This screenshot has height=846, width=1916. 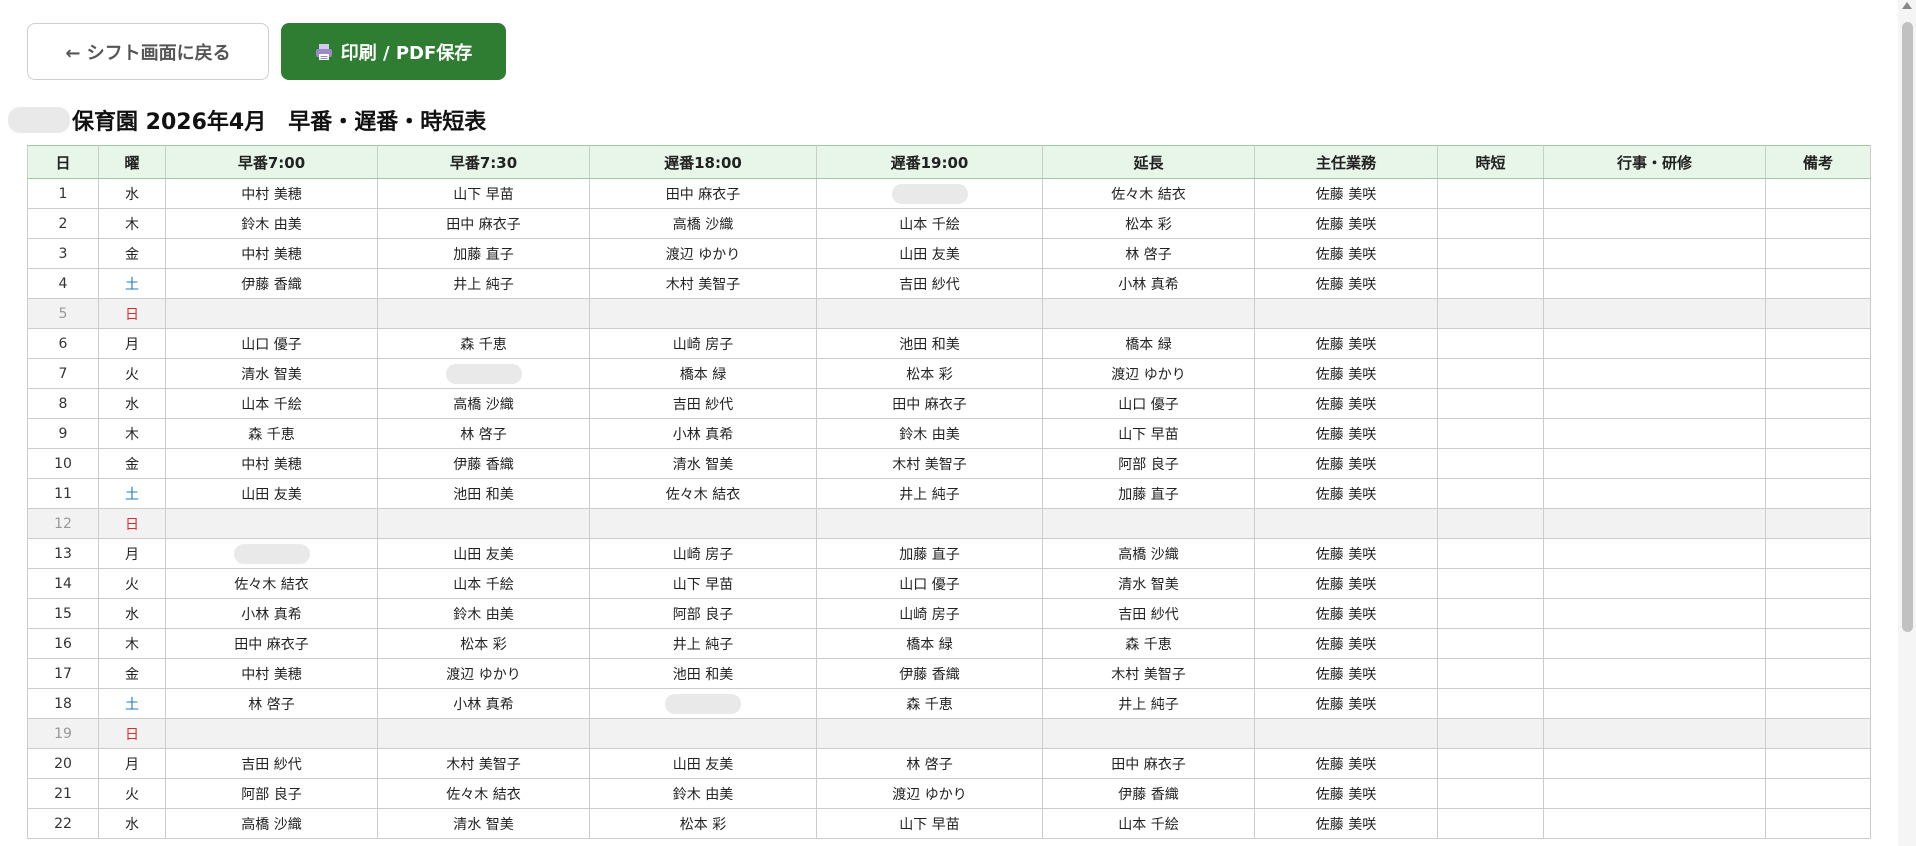 What do you see at coordinates (63, 253) in the screenshot?
I see `cell-day: 3` at bounding box center [63, 253].